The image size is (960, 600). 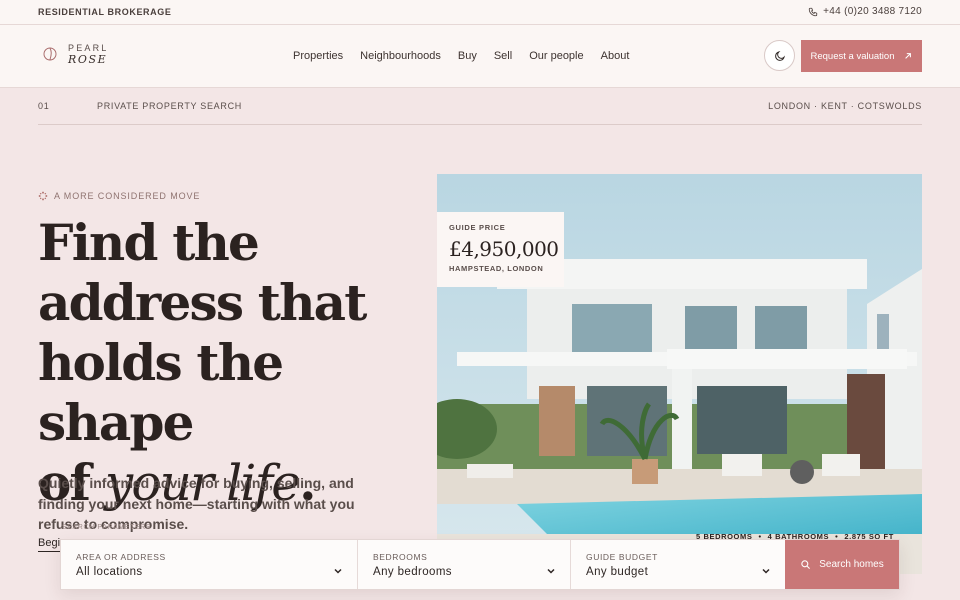 What do you see at coordinates (851, 564) in the screenshot?
I see `search-homes-label: Search homes` at bounding box center [851, 564].